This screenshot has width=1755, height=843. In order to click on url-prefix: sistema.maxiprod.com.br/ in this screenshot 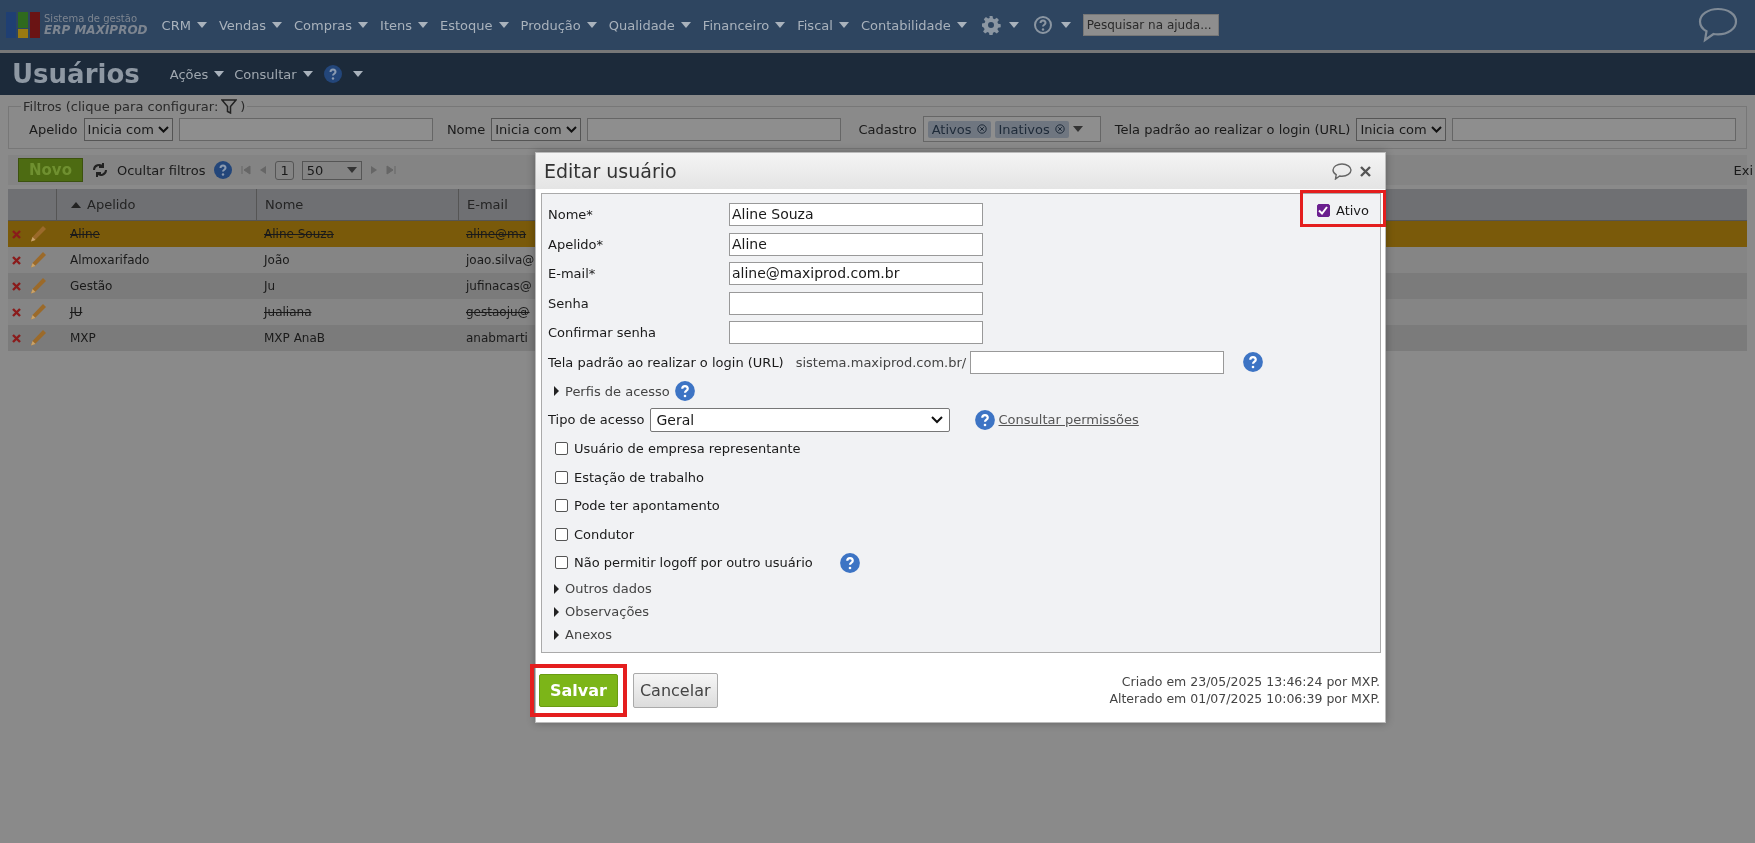, I will do `click(881, 362)`.